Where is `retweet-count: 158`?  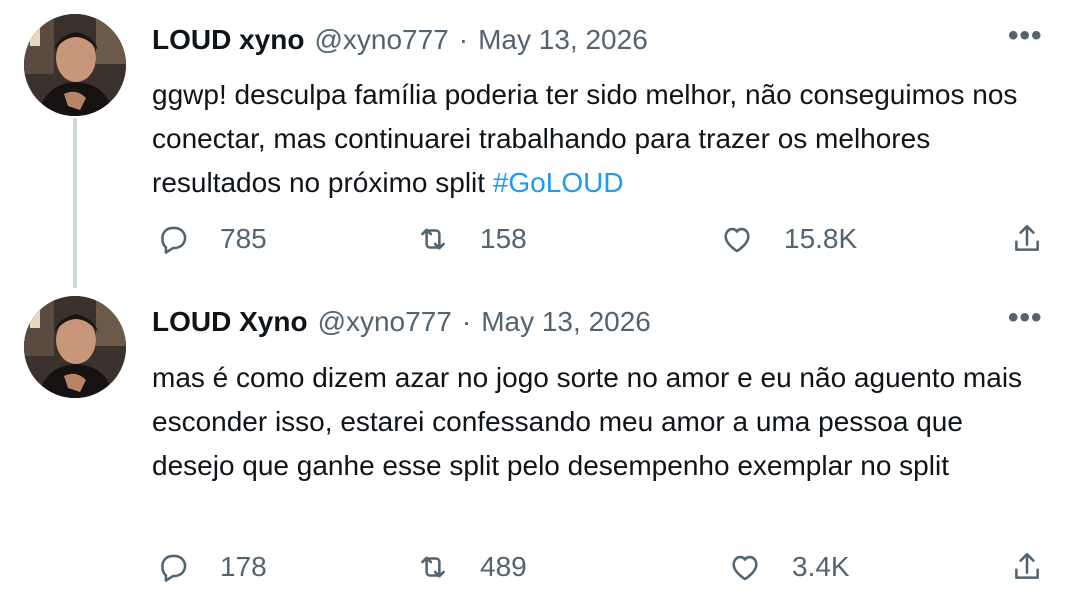 retweet-count: 158 is located at coordinates (503, 238).